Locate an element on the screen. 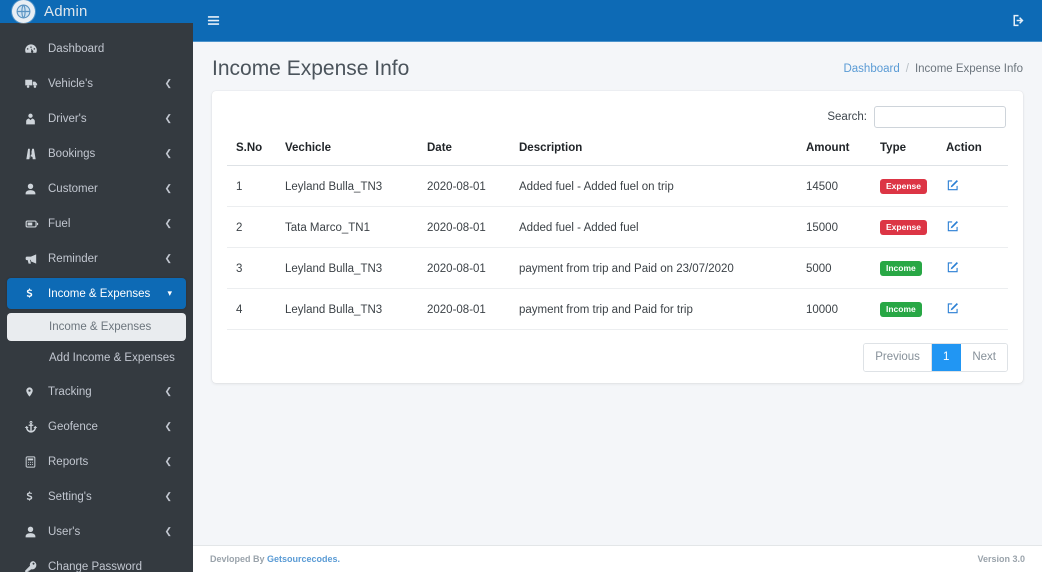 This screenshot has height=572, width=1042. column-header-sno: S.No is located at coordinates (256, 154).